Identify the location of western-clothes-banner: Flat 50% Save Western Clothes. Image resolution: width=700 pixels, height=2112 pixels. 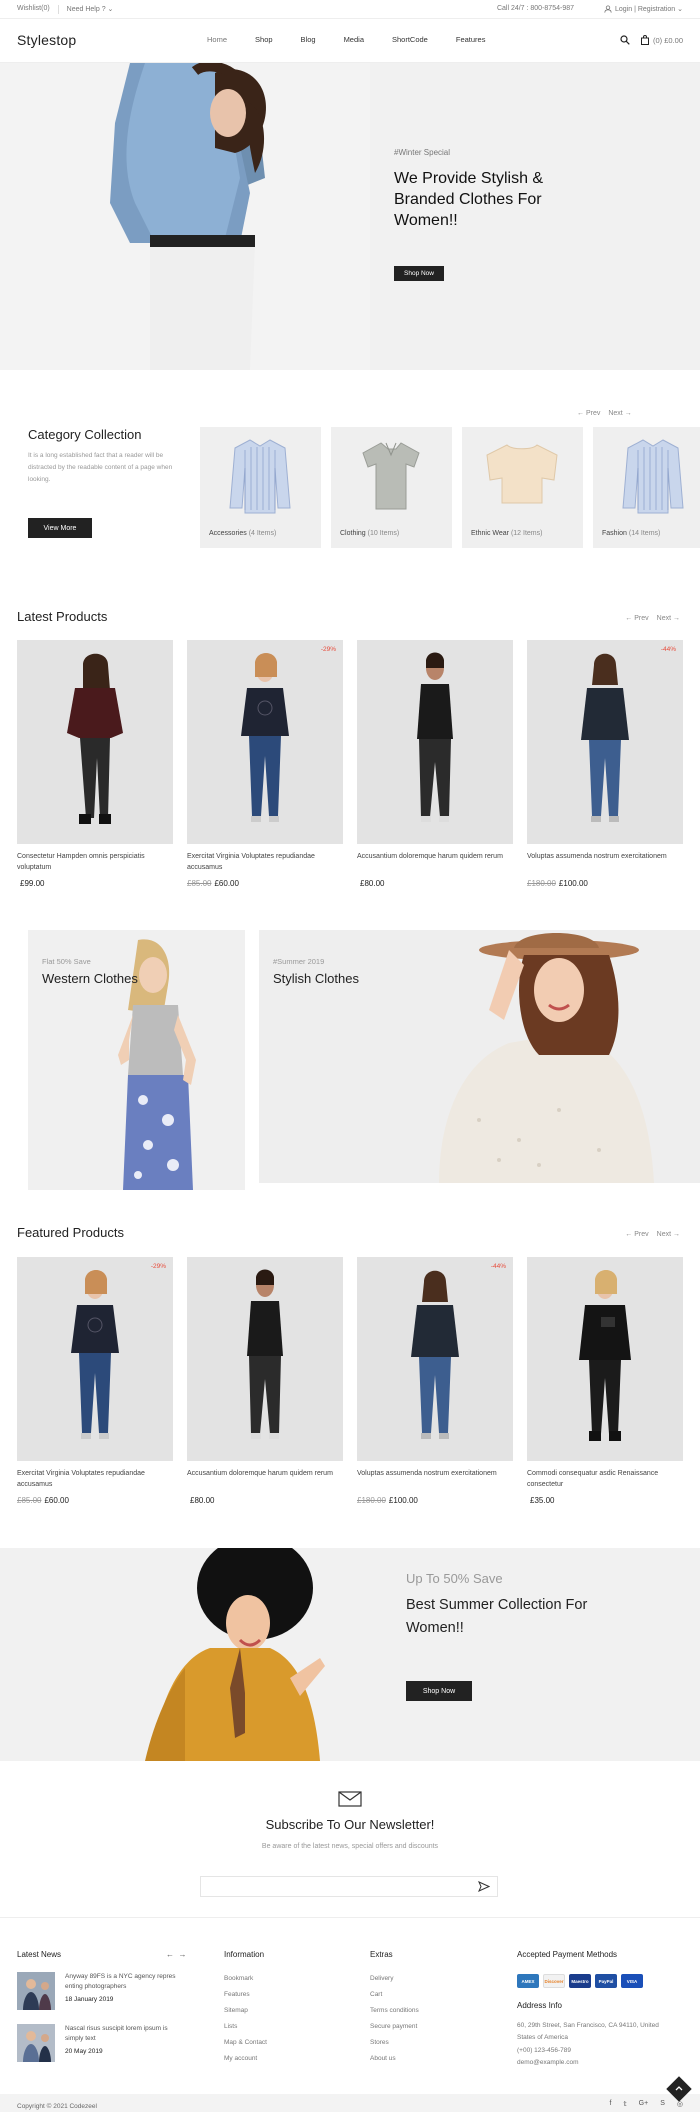
(136, 1060).